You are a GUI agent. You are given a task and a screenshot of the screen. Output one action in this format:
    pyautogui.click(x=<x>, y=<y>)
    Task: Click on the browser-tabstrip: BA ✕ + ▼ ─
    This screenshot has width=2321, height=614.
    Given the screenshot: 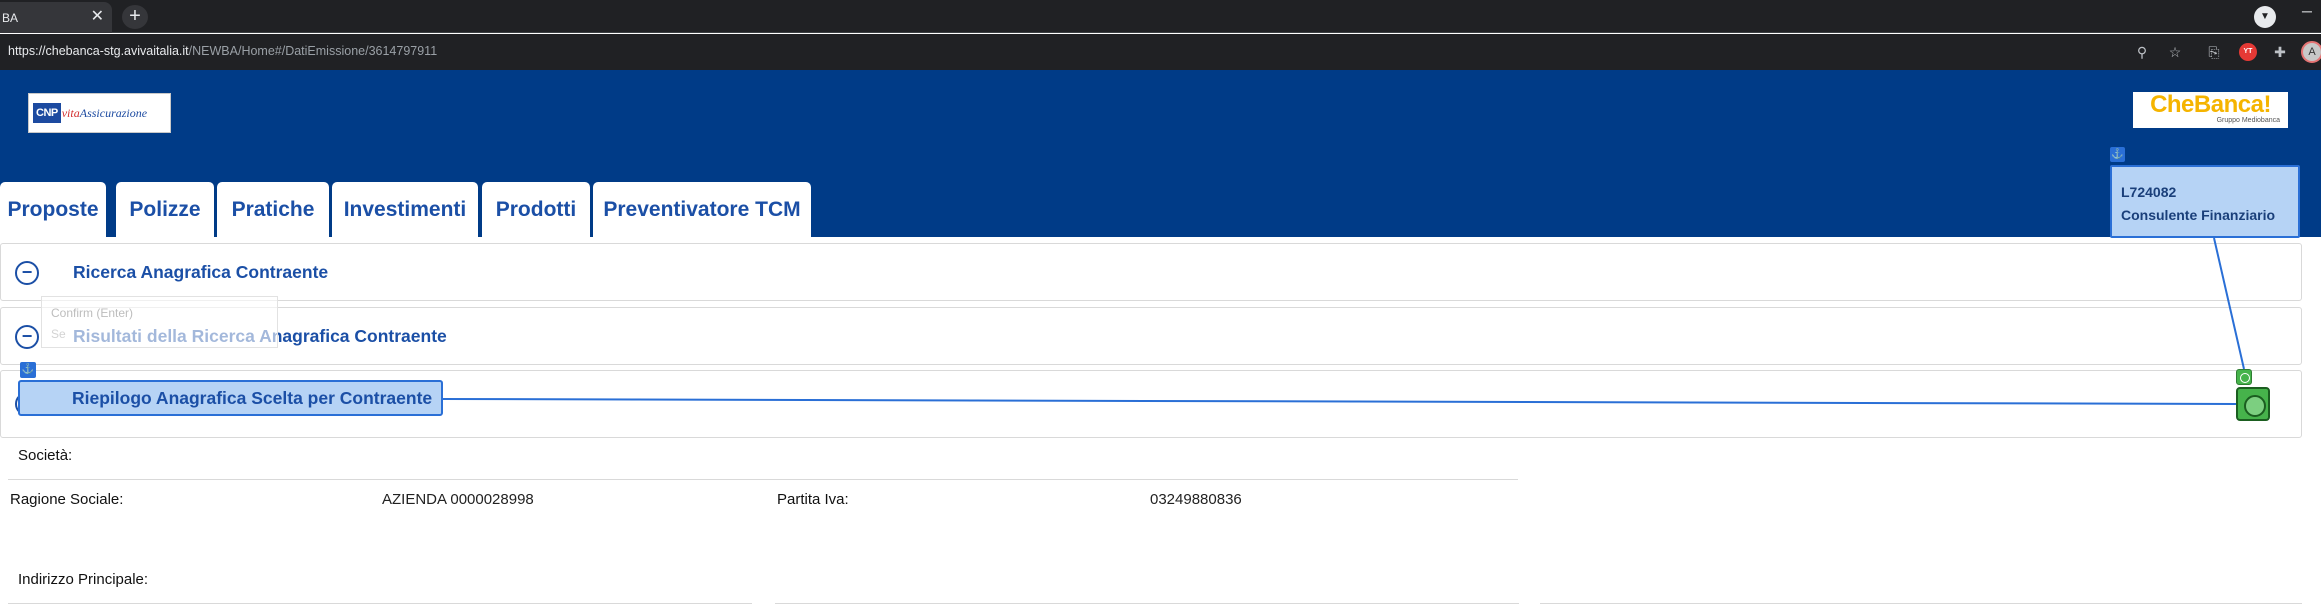 What is the action you would take?
    pyautogui.click(x=1160, y=16)
    